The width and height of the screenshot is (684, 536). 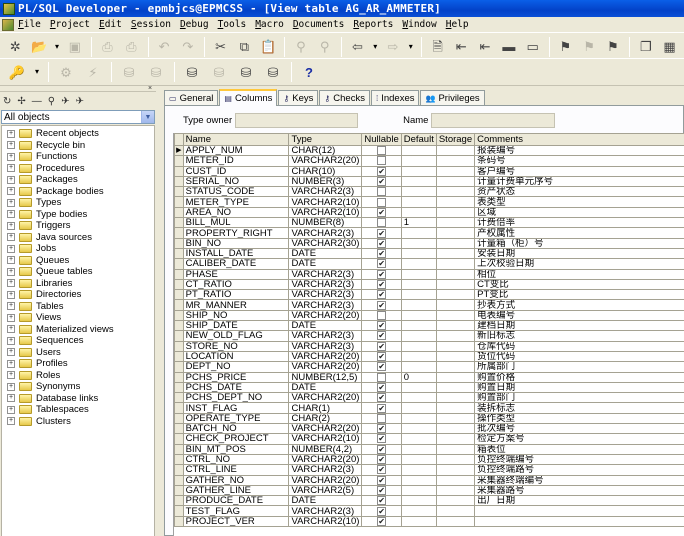 I want to click on table-row: NEW_OLD_FLAG VARCHAR2(3) ✔ 新旧标志, so click(x=429, y=336).